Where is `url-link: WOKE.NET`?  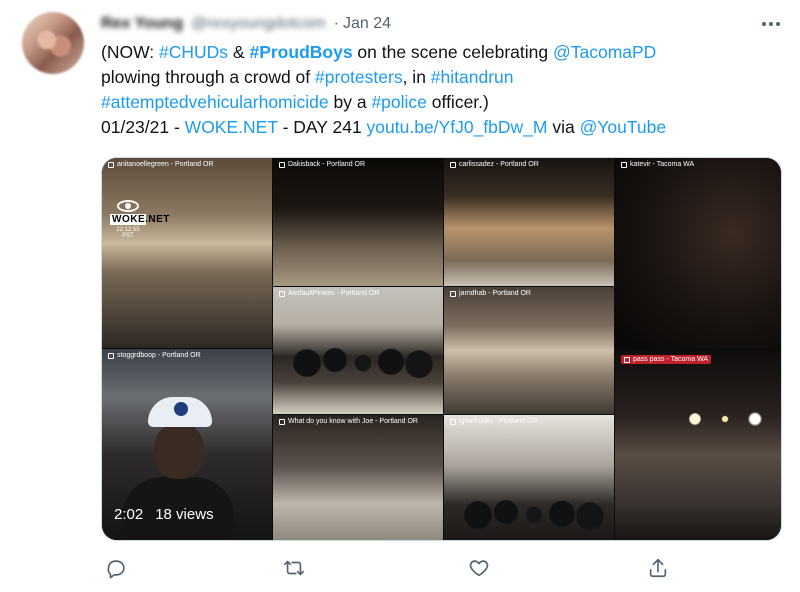 url-link: WOKE.NET is located at coordinates (231, 127).